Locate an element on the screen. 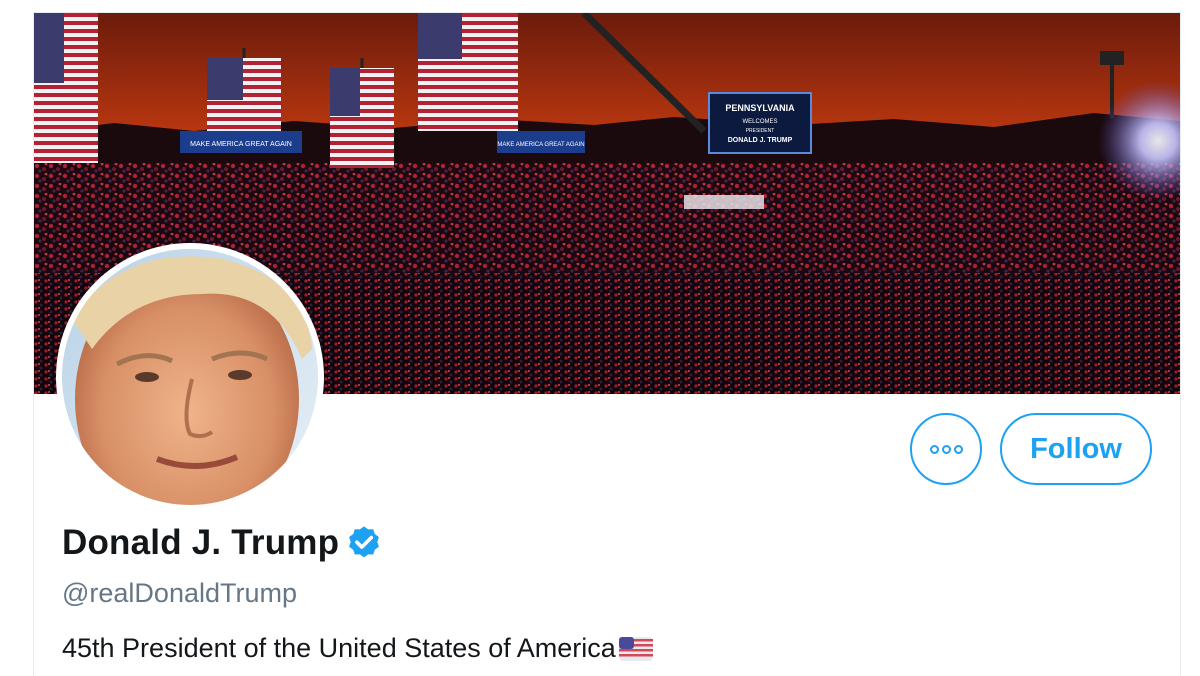 This screenshot has height=676, width=1200. profile-handle: @realDonaldTrump is located at coordinates (179, 593).